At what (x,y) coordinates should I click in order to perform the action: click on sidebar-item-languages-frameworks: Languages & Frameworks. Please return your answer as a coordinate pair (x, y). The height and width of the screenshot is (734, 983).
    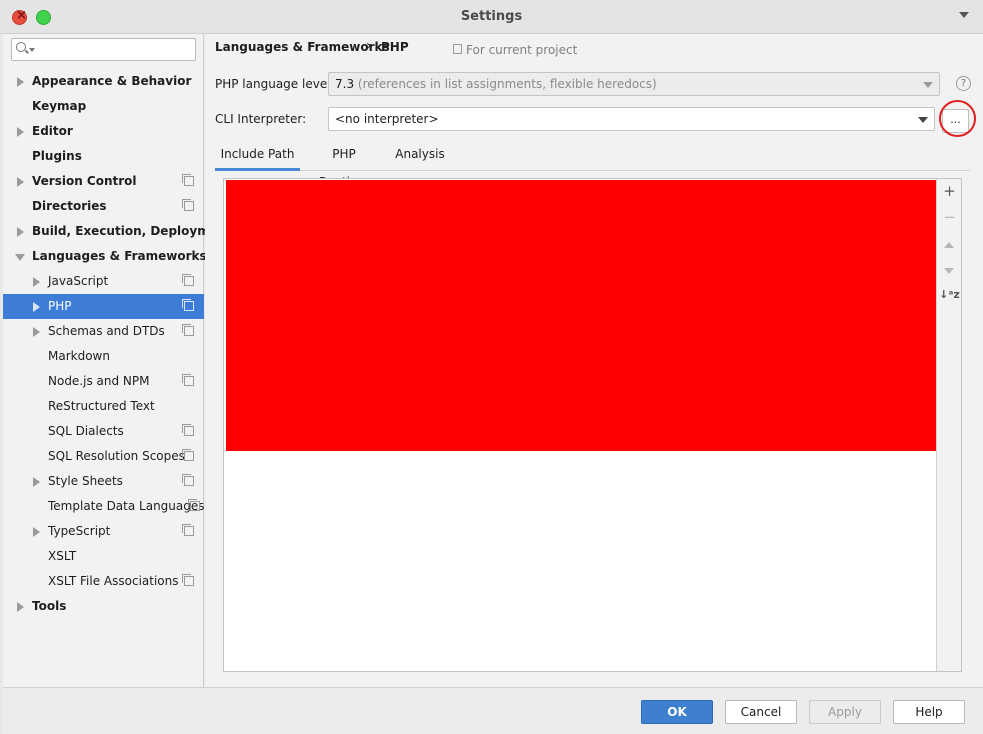
    Looking at the image, I should click on (105, 256).